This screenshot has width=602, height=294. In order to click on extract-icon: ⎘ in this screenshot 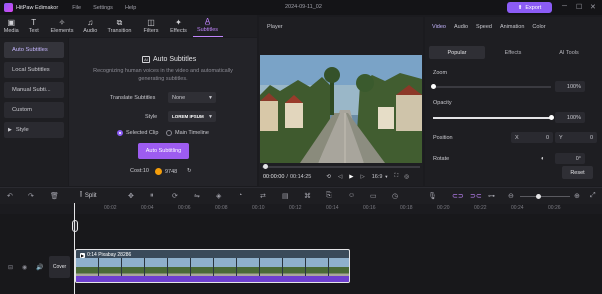, I will do `click(329, 196)`.